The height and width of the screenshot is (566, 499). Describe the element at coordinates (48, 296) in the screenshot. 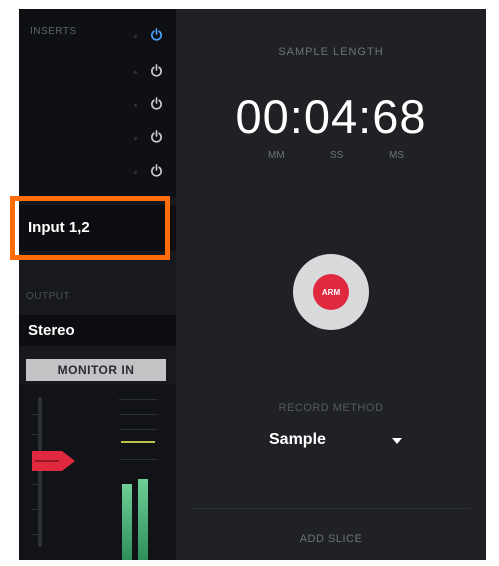

I see `output-title: OUTPUT` at that location.